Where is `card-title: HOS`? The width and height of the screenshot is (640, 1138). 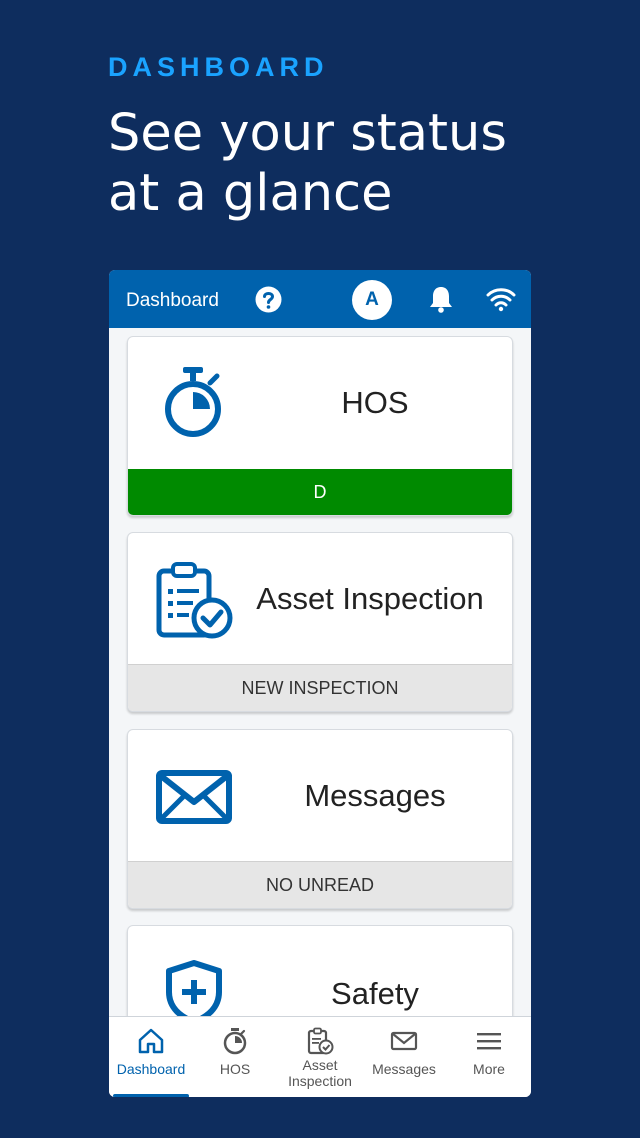
card-title: HOS is located at coordinates (375, 402).